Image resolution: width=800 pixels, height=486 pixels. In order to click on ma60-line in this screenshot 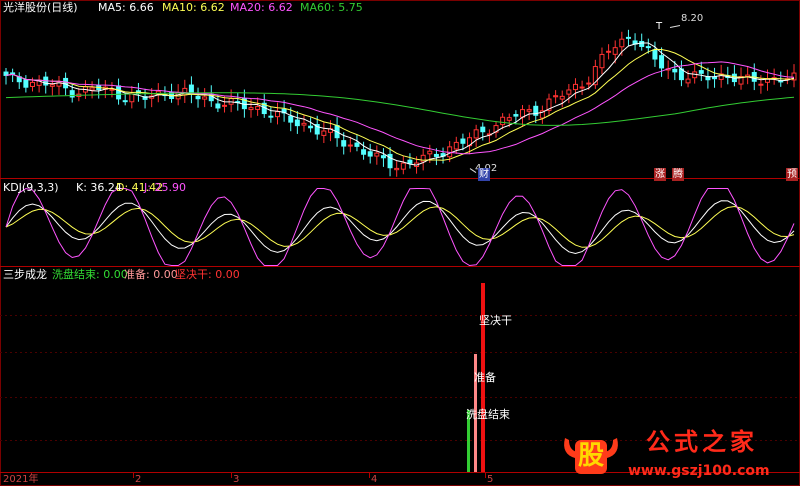, I will do `click(400, 109)`.